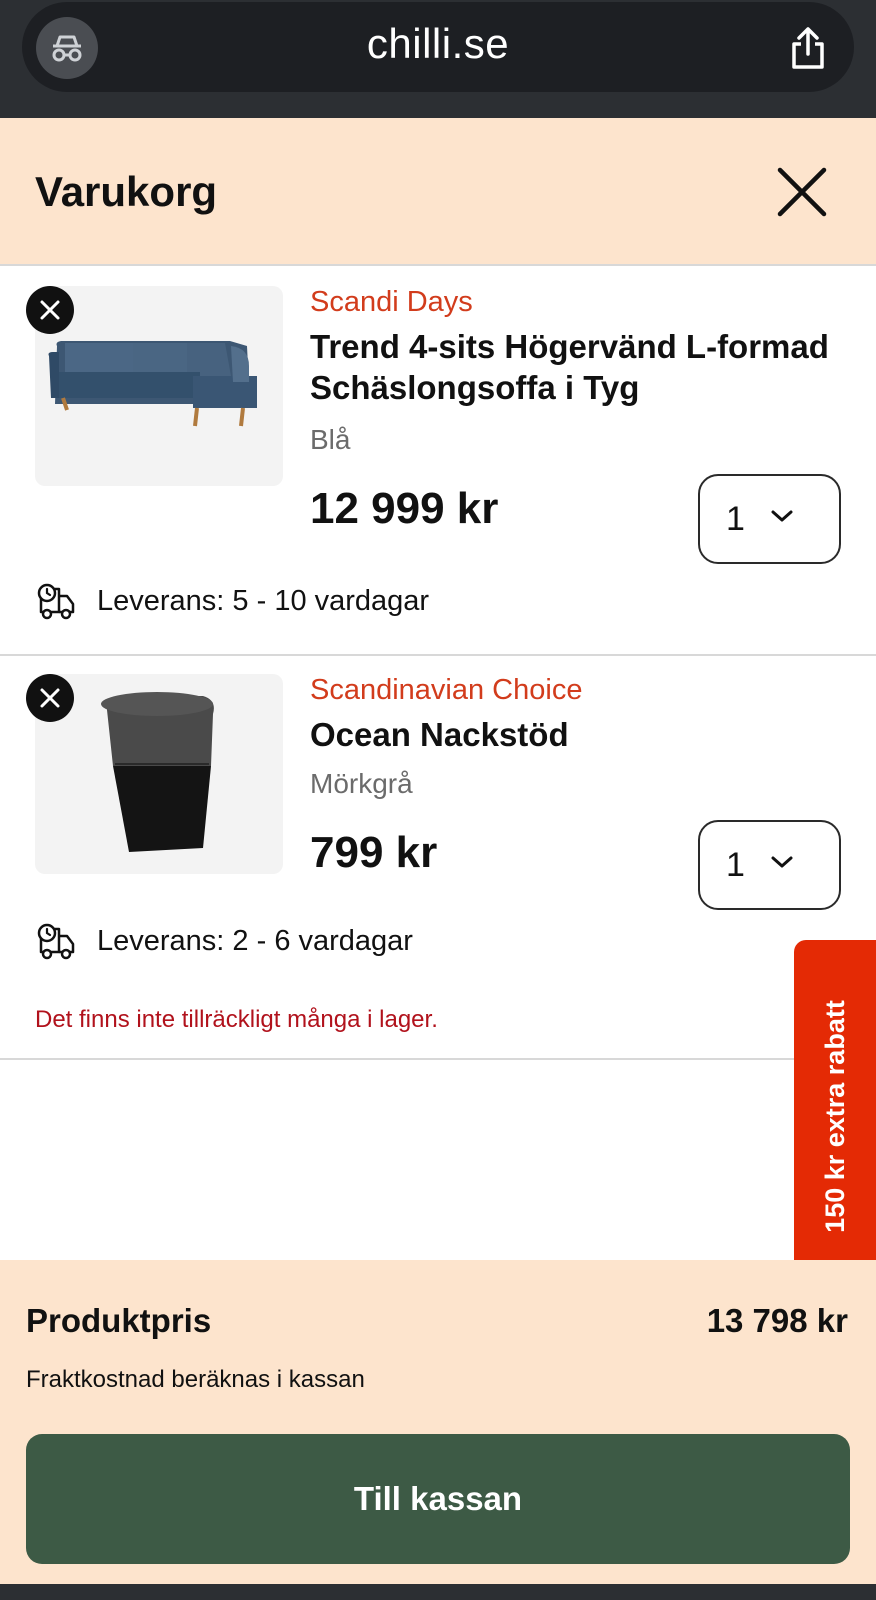  Describe the element at coordinates (404, 508) in the screenshot. I see `product-price: 12 999 kr` at that location.